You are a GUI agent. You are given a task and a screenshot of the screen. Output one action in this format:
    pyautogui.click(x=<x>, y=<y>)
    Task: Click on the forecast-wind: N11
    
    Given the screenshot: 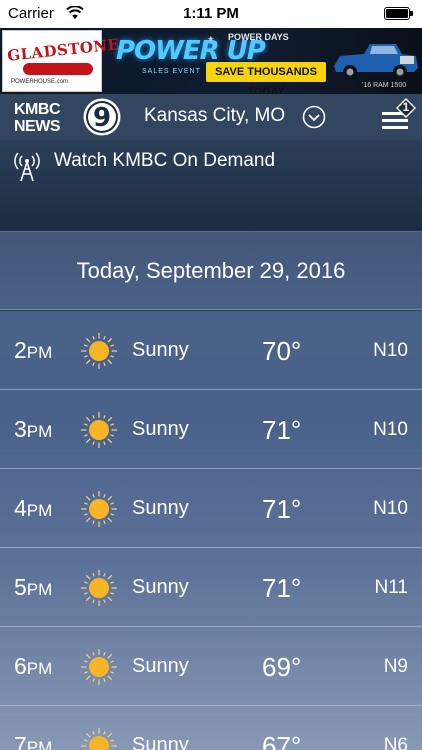 What is the action you would take?
    pyautogui.click(x=391, y=587)
    